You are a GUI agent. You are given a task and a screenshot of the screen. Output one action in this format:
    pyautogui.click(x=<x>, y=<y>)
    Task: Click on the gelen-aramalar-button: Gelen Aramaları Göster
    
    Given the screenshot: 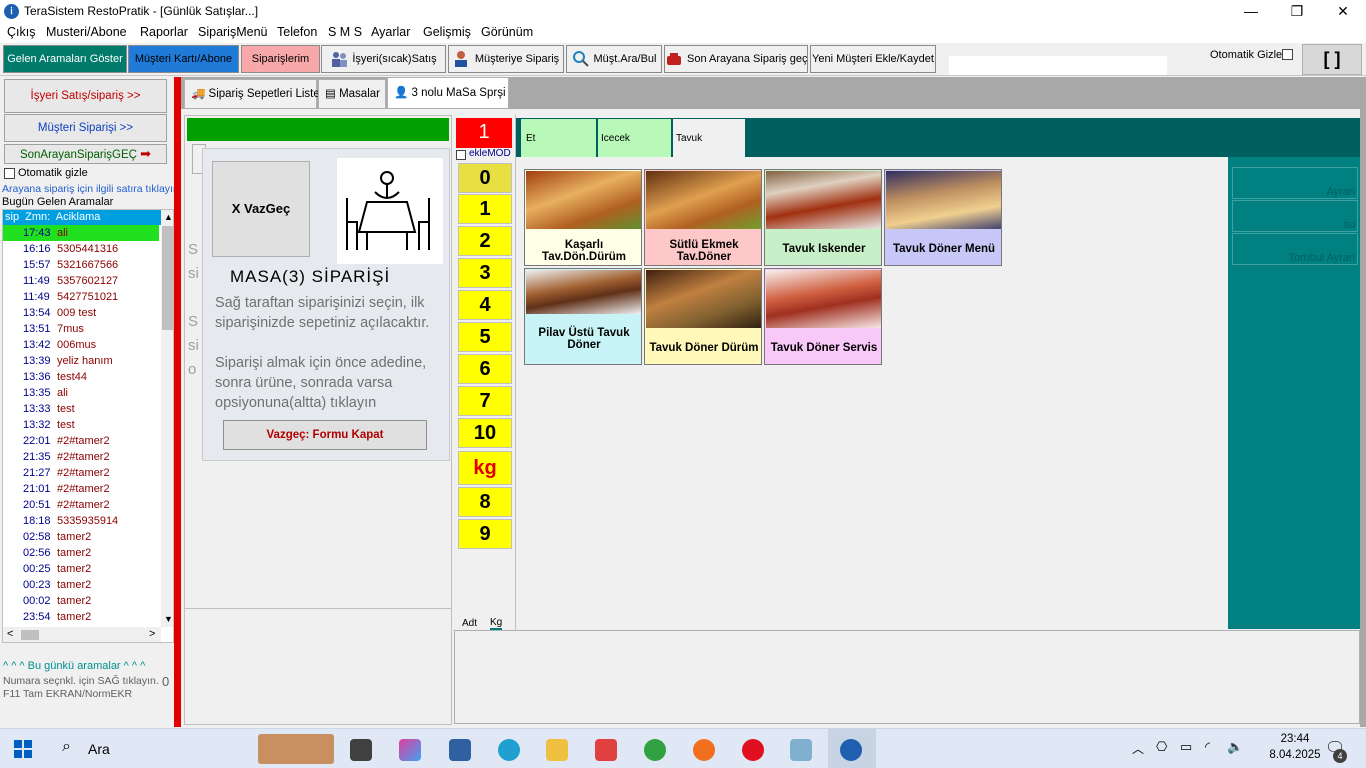 What is the action you would take?
    pyautogui.click(x=65, y=59)
    